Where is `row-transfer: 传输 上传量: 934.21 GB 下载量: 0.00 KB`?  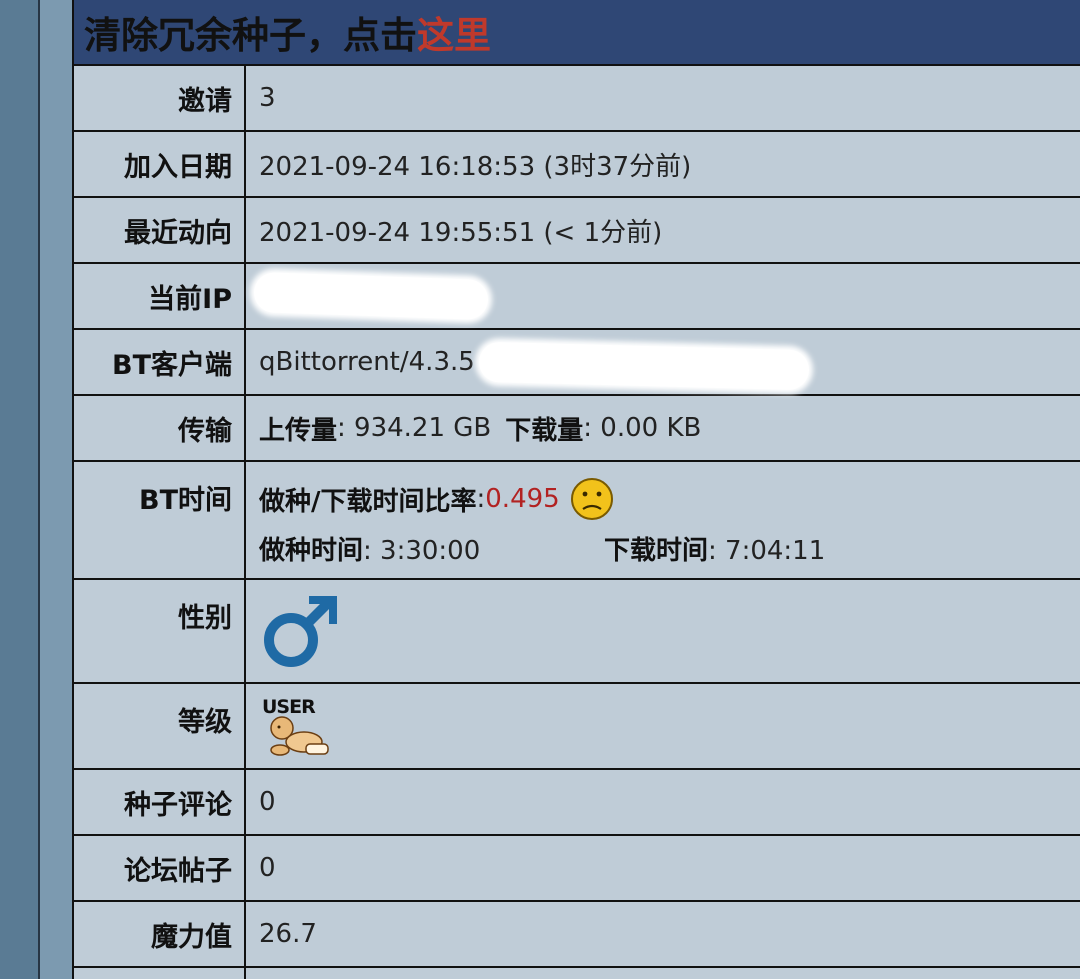
row-transfer: 传输 上传量: 934.21 GB 下载量: 0.00 KB is located at coordinates (577, 429).